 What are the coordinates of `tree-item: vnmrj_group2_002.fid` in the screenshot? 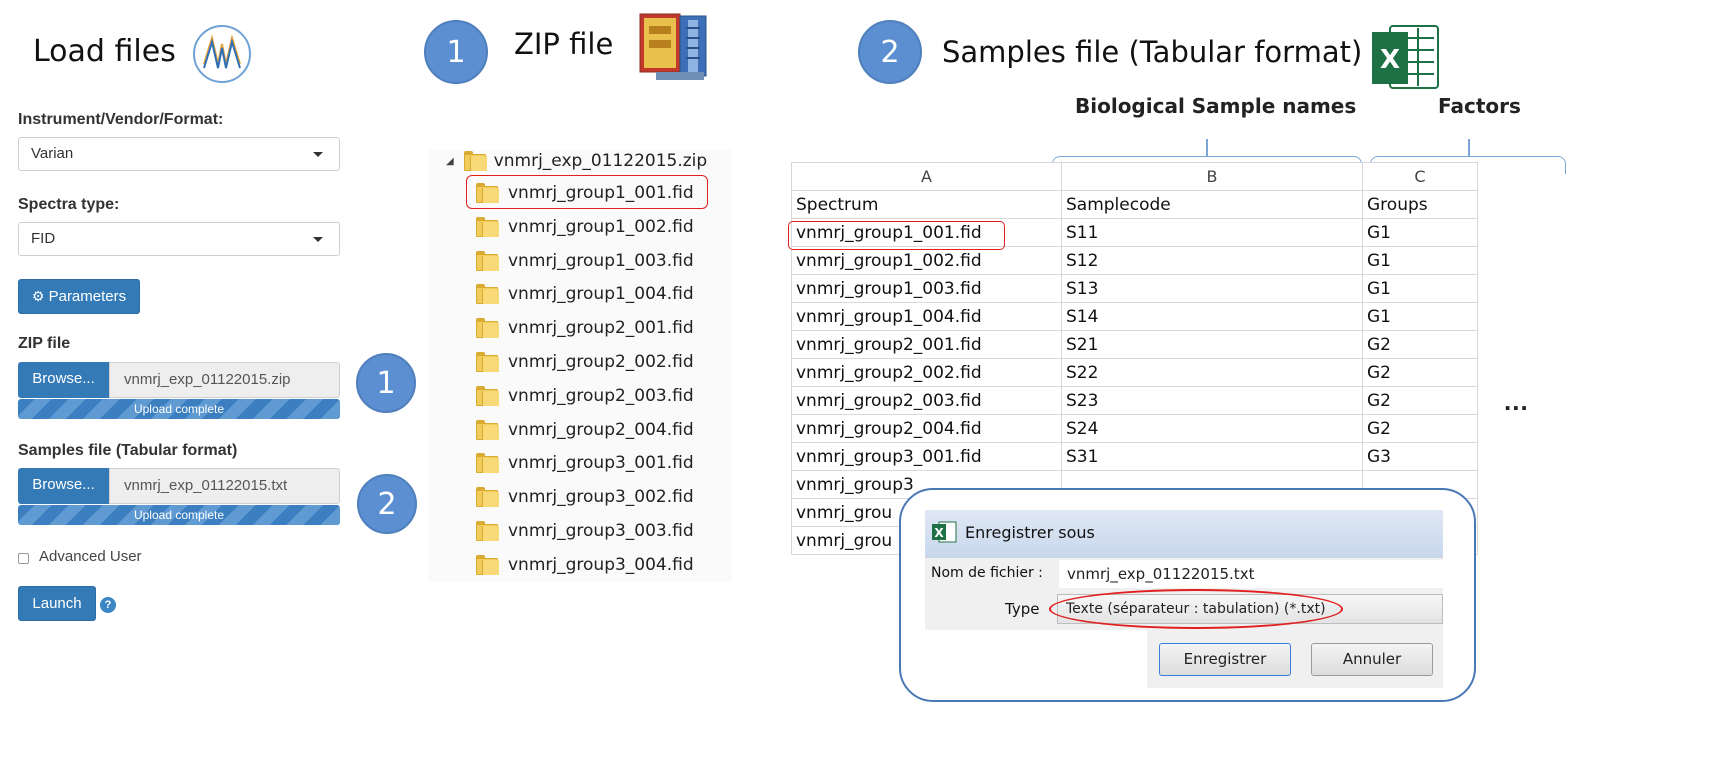 It's located at (585, 362).